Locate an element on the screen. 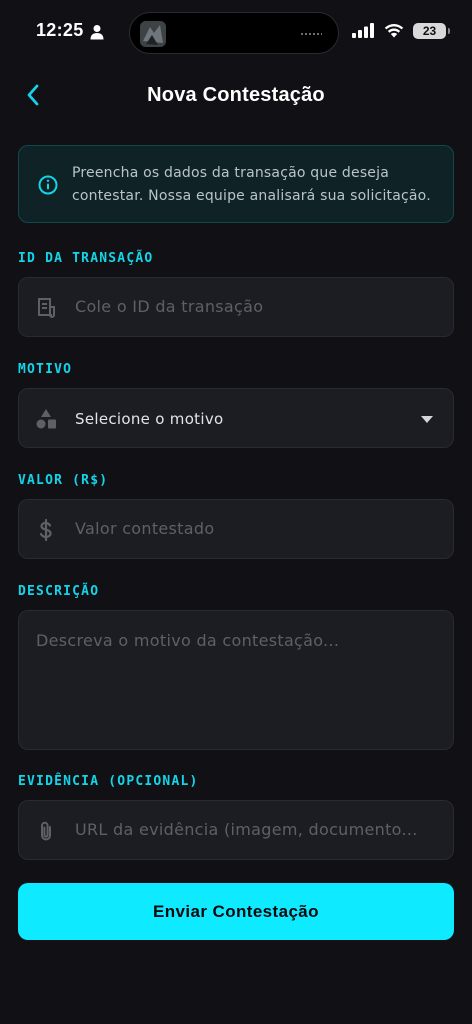 The height and width of the screenshot is (1024, 472). dollar-icon is located at coordinates (45, 530).